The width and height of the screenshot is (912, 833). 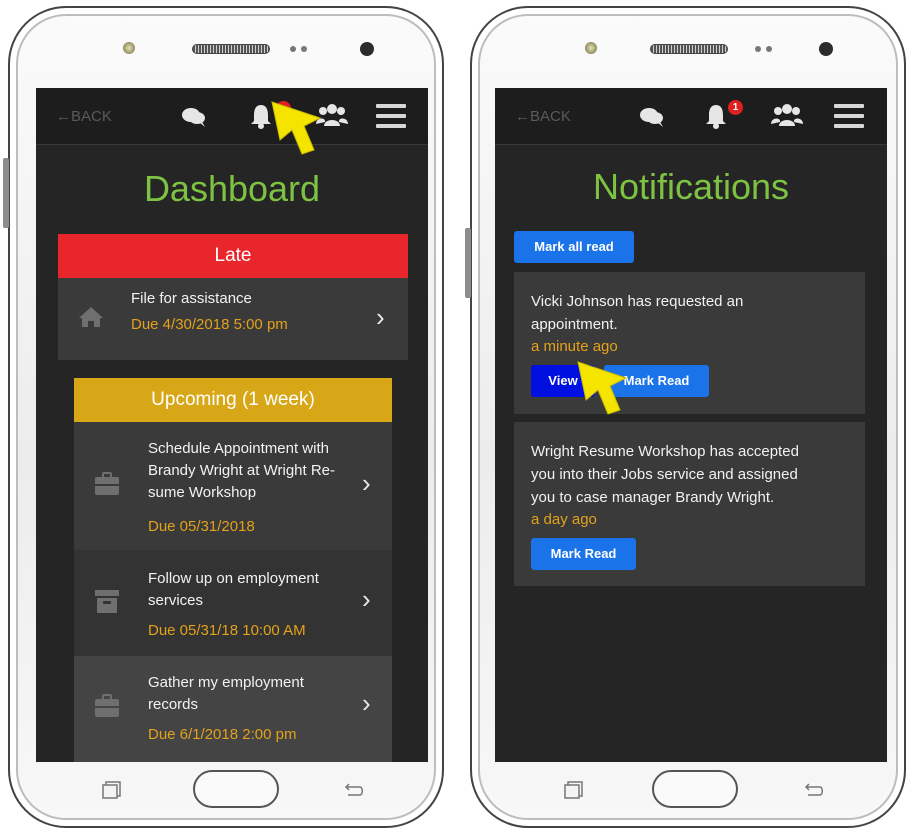 I want to click on users-icon, so click(x=787, y=115).